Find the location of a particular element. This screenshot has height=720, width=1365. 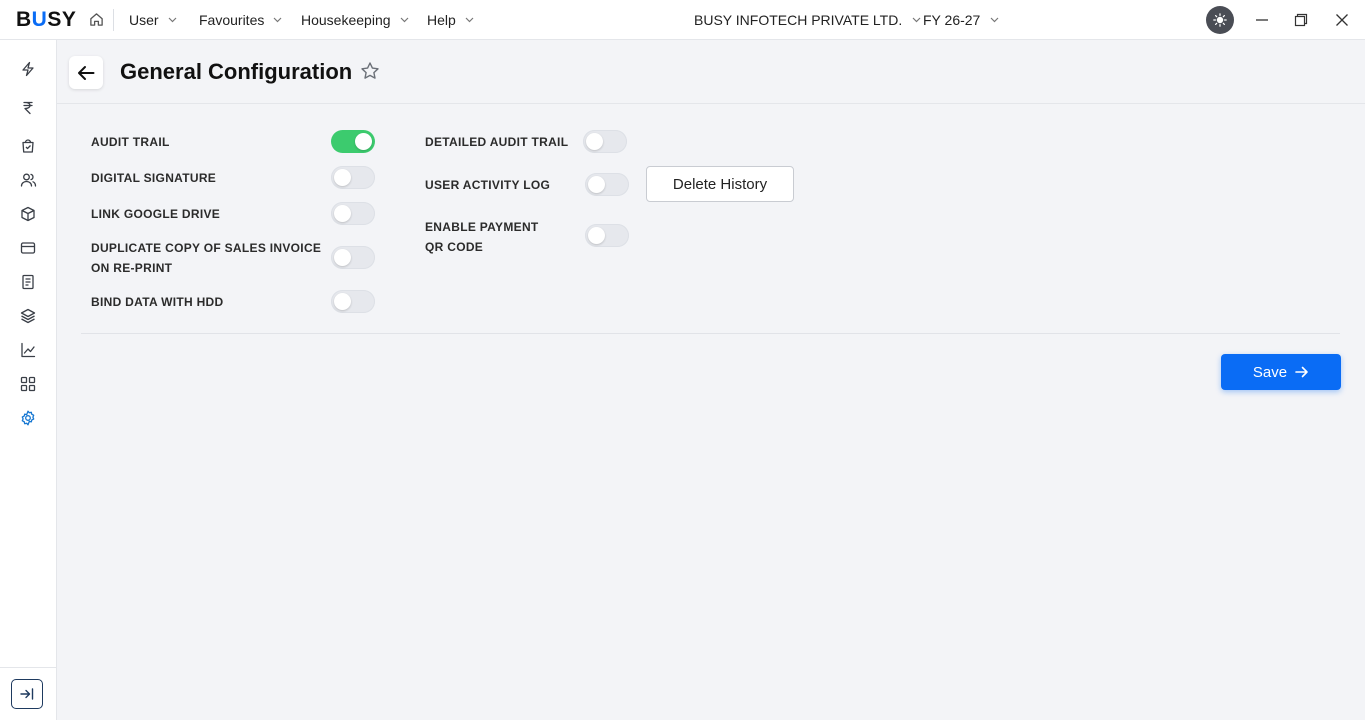

menu-housekeeping: Housekeeping is located at coordinates (355, 19).